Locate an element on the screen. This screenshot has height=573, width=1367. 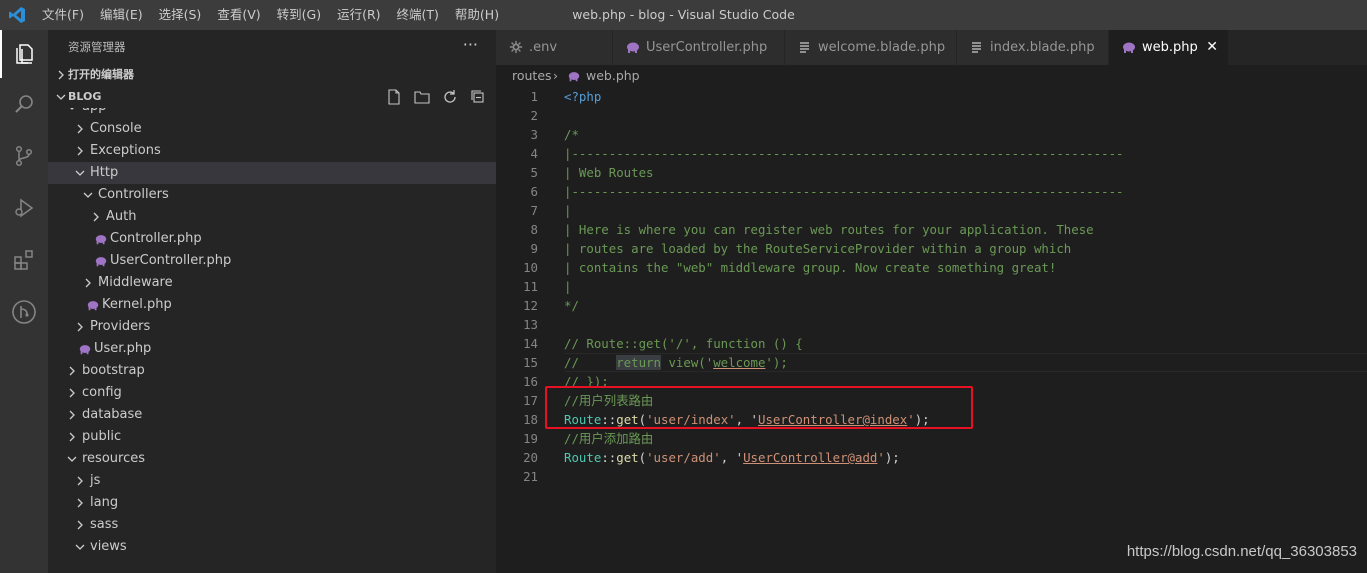
window-title: web.php - blog - Visual Studio Code is located at coordinates (683, 14).